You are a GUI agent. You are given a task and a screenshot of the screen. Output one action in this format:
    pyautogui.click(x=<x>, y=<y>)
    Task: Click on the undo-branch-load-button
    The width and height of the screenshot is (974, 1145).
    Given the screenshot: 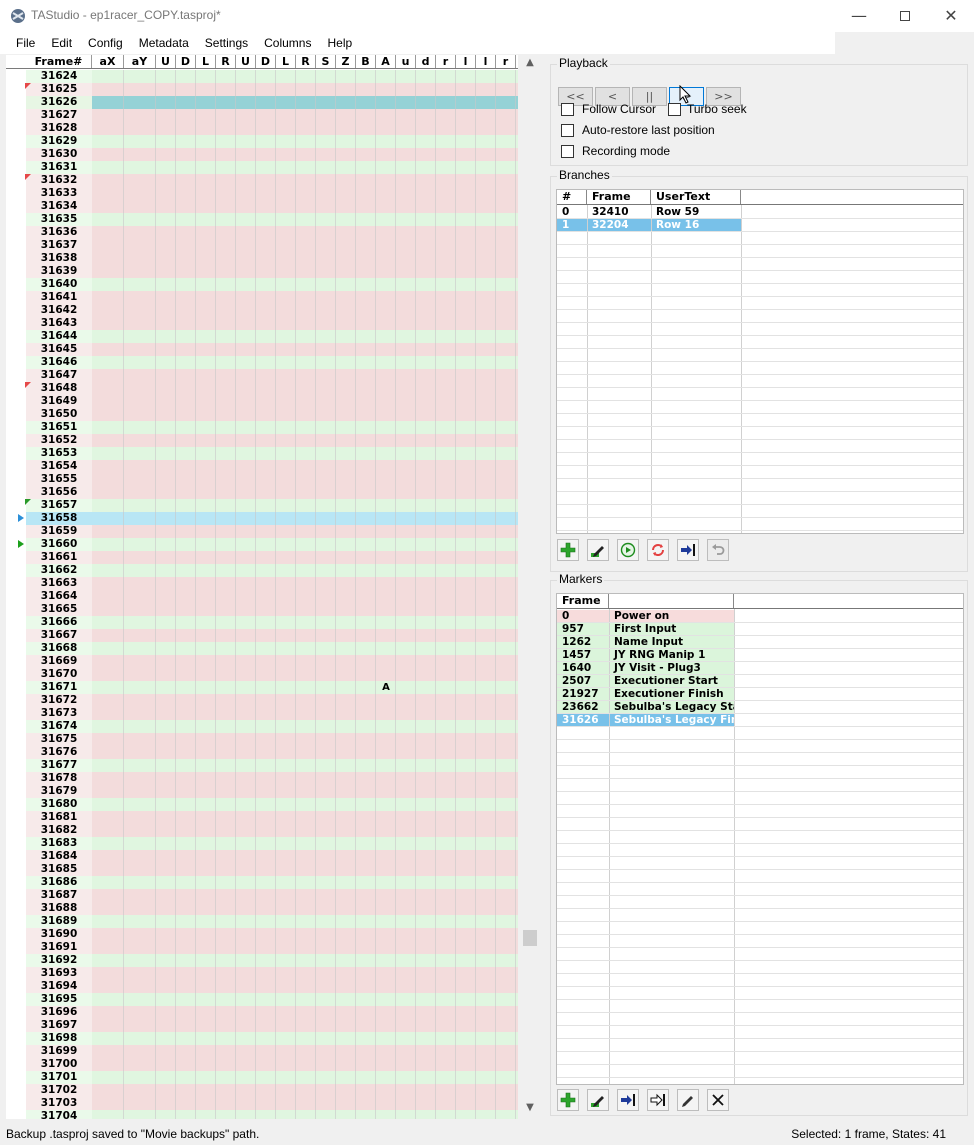 What is the action you would take?
    pyautogui.click(x=658, y=550)
    